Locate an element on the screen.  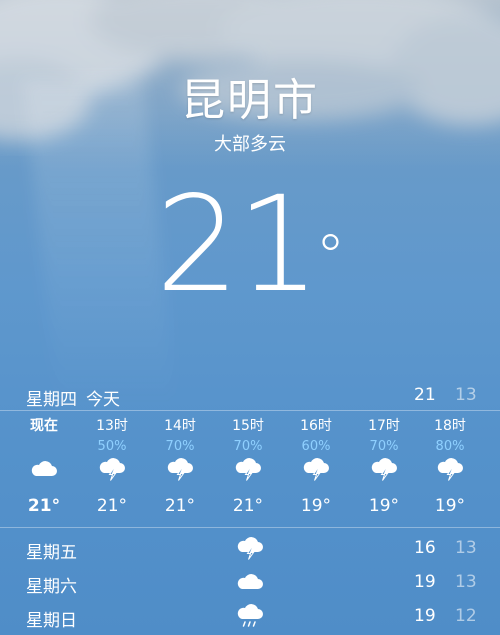
daily-low: 12 is located at coordinates (466, 616).